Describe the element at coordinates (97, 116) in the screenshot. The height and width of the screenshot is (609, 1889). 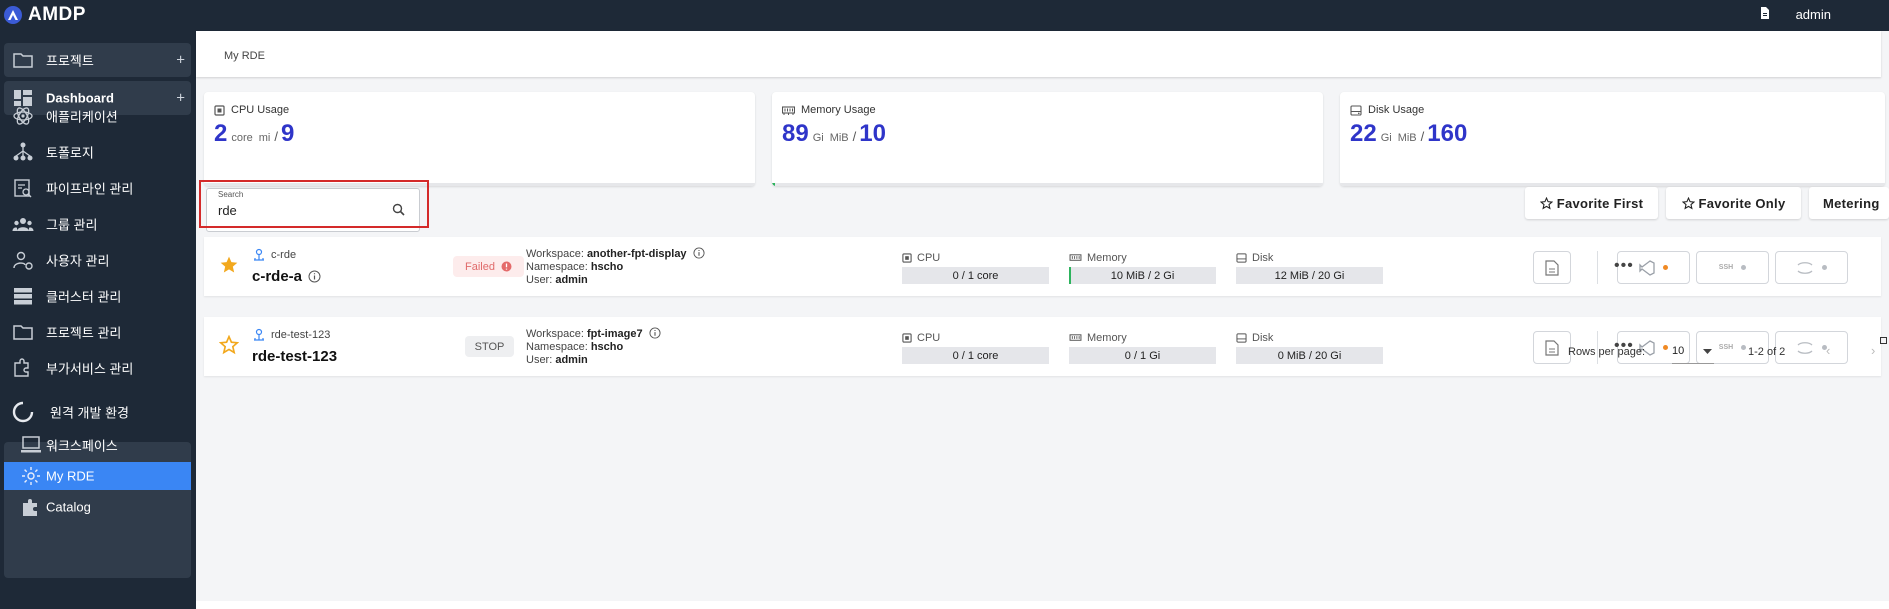
I see `sidebar-item-application: 애플리케이션` at that location.